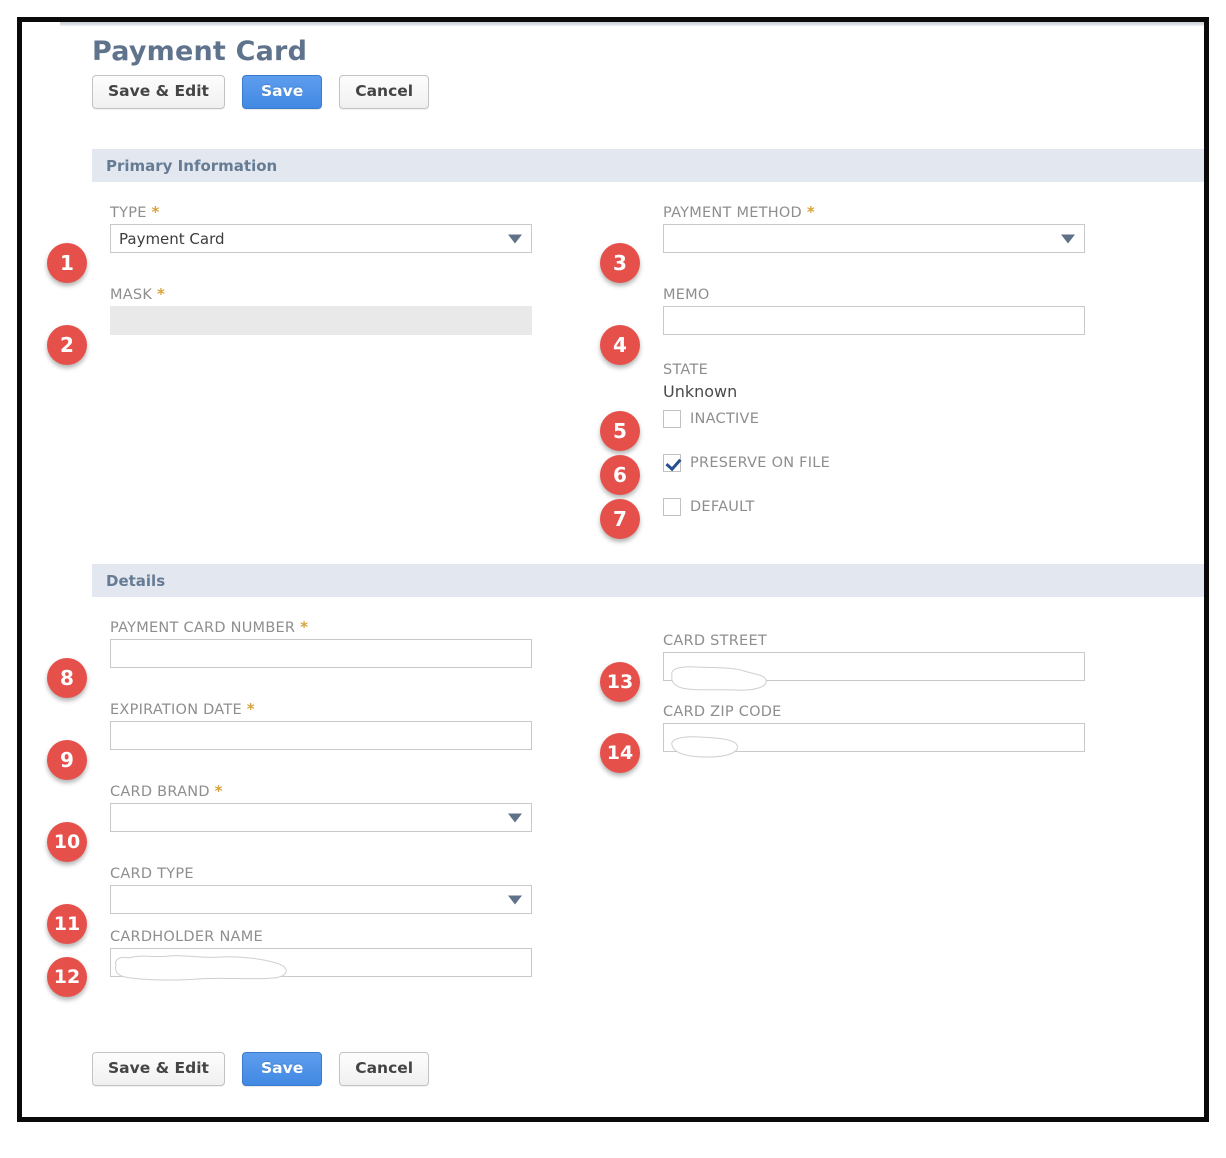 This screenshot has width=1226, height=1158. Describe the element at coordinates (648, 580) in the screenshot. I see `section-header-details: Details` at that location.